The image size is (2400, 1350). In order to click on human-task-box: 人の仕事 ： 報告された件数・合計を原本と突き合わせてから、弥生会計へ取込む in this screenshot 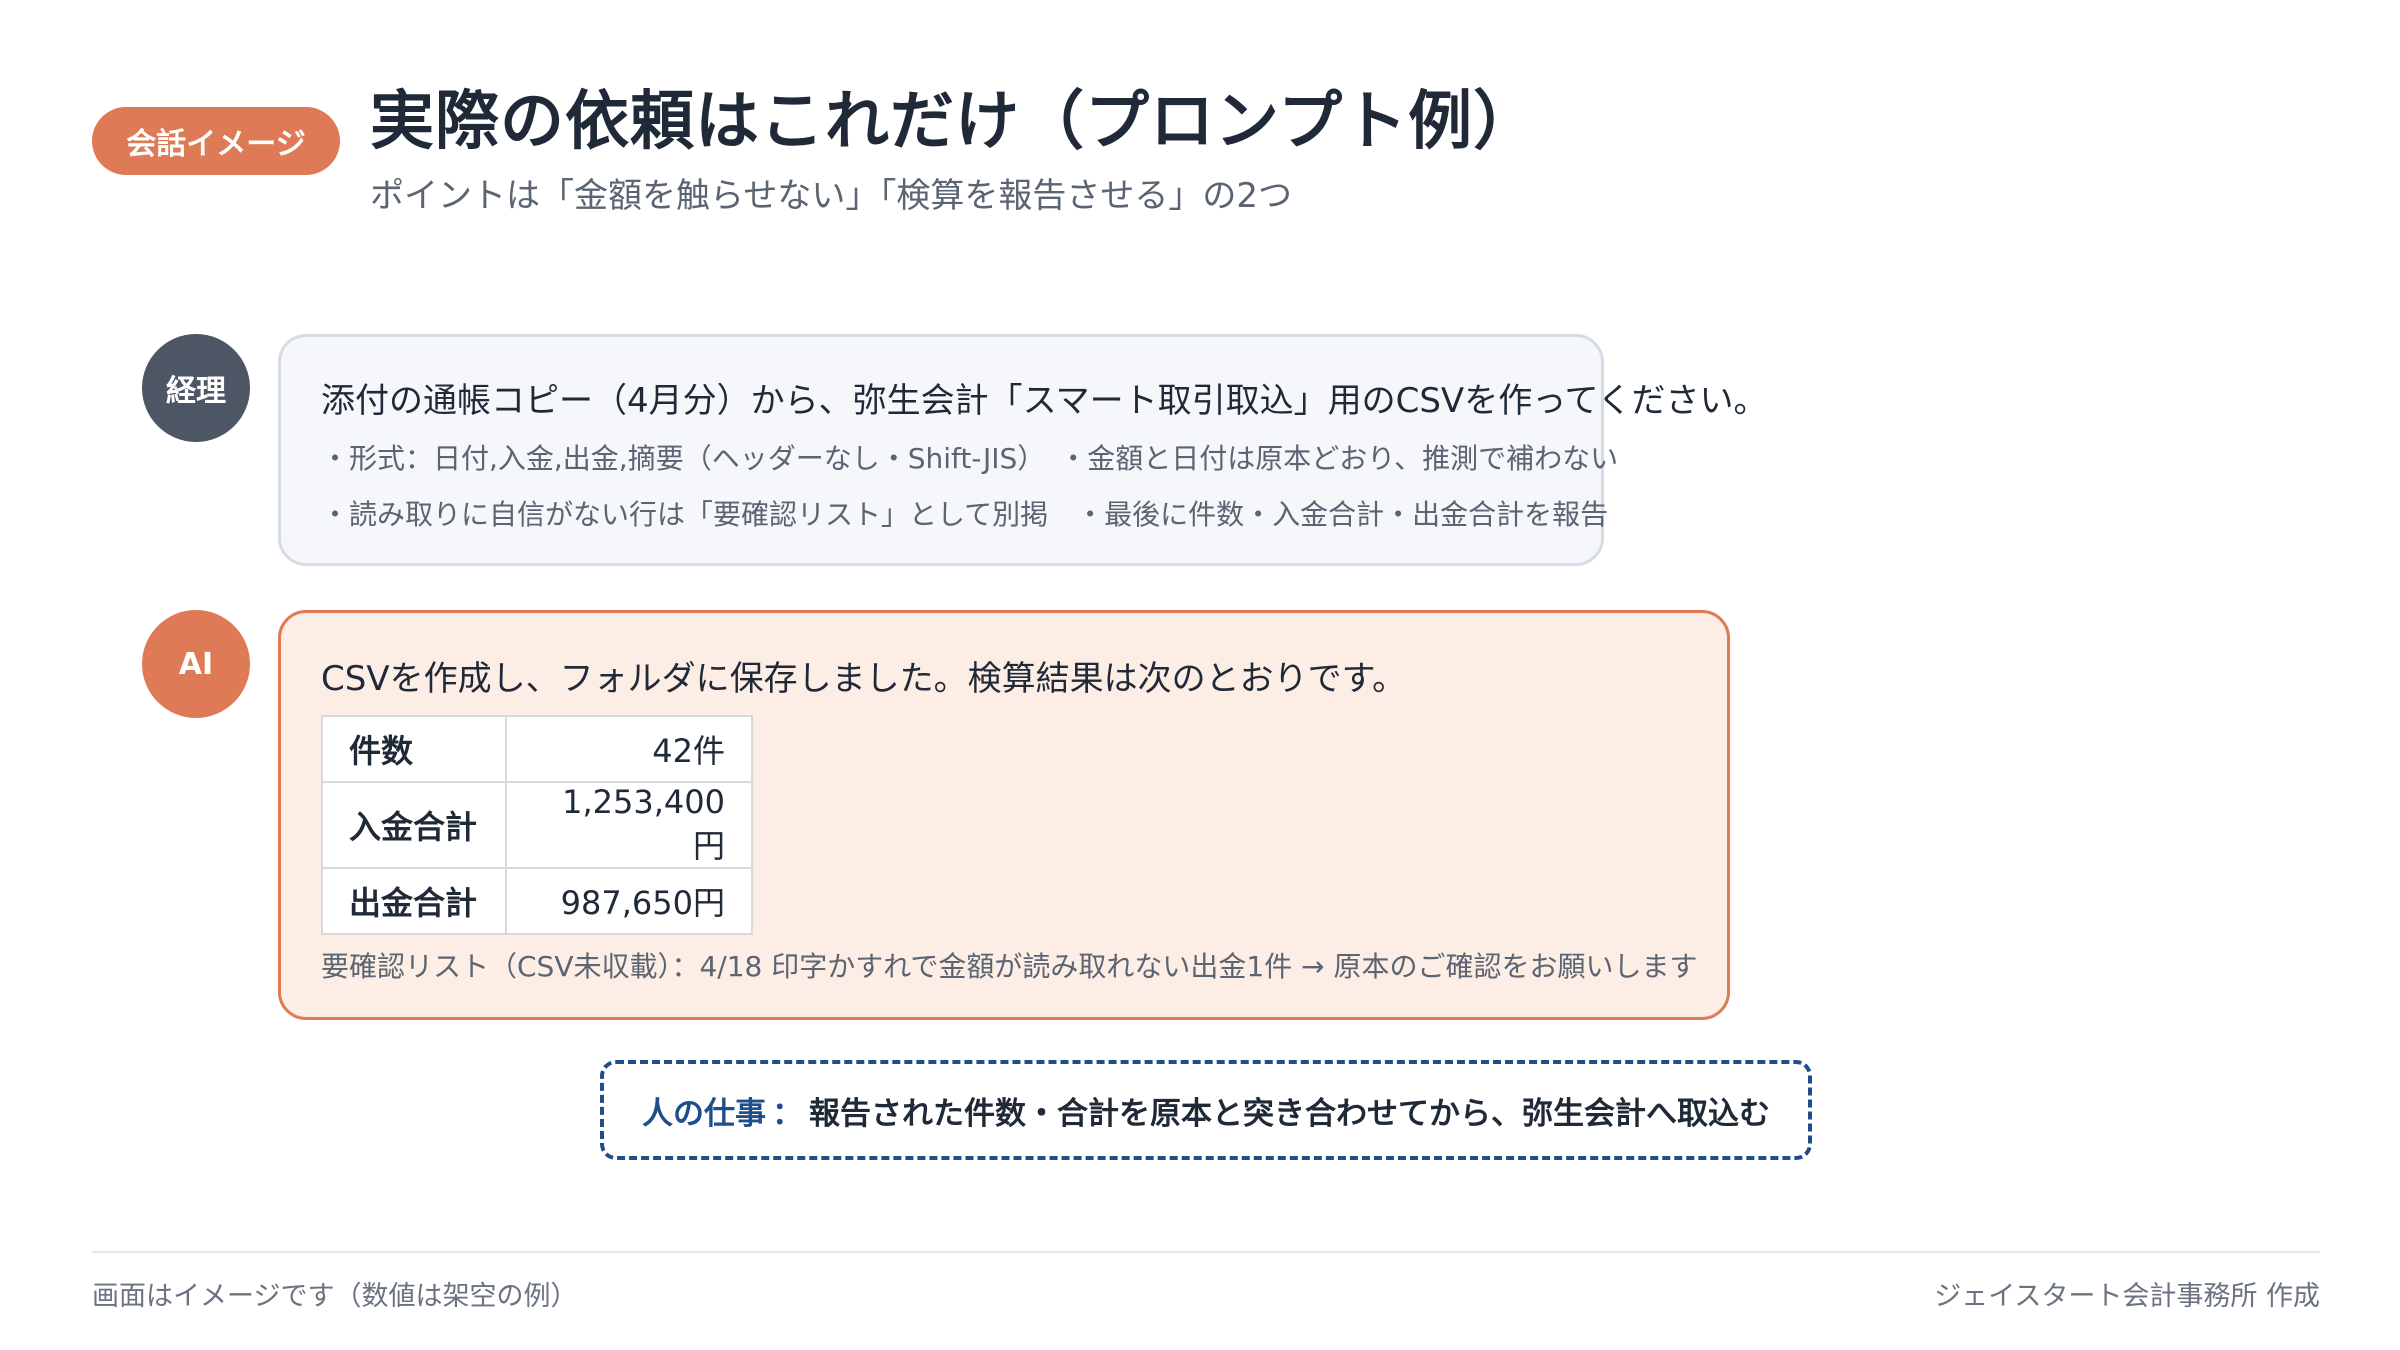, I will do `click(1206, 1110)`.